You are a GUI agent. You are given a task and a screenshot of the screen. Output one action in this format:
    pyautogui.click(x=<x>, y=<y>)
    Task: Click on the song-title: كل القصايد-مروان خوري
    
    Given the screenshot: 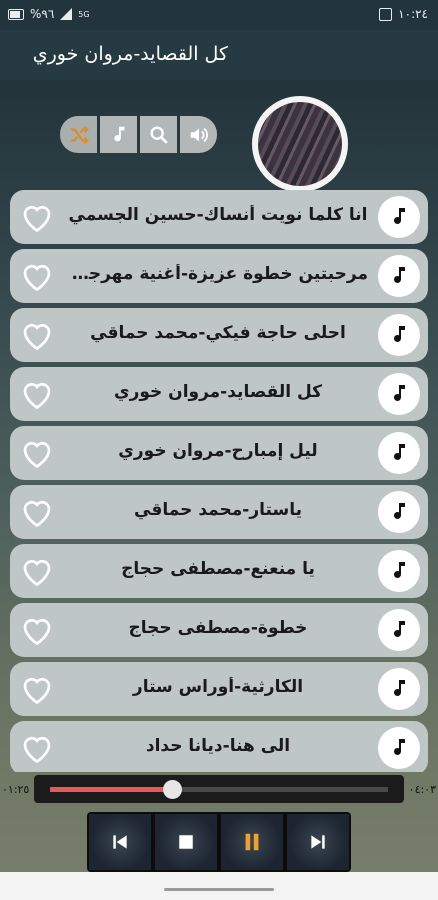 What is the action you would take?
    pyautogui.click(x=218, y=392)
    